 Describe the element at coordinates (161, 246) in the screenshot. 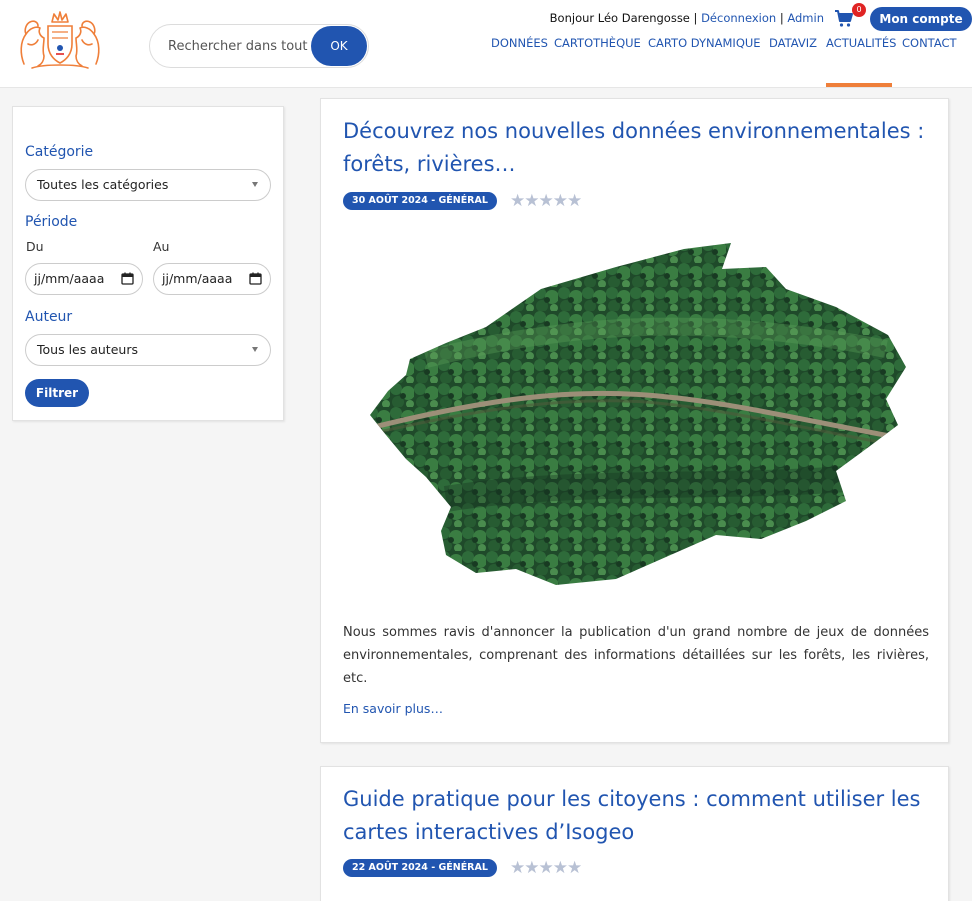

I see `date-to-label: Au` at that location.